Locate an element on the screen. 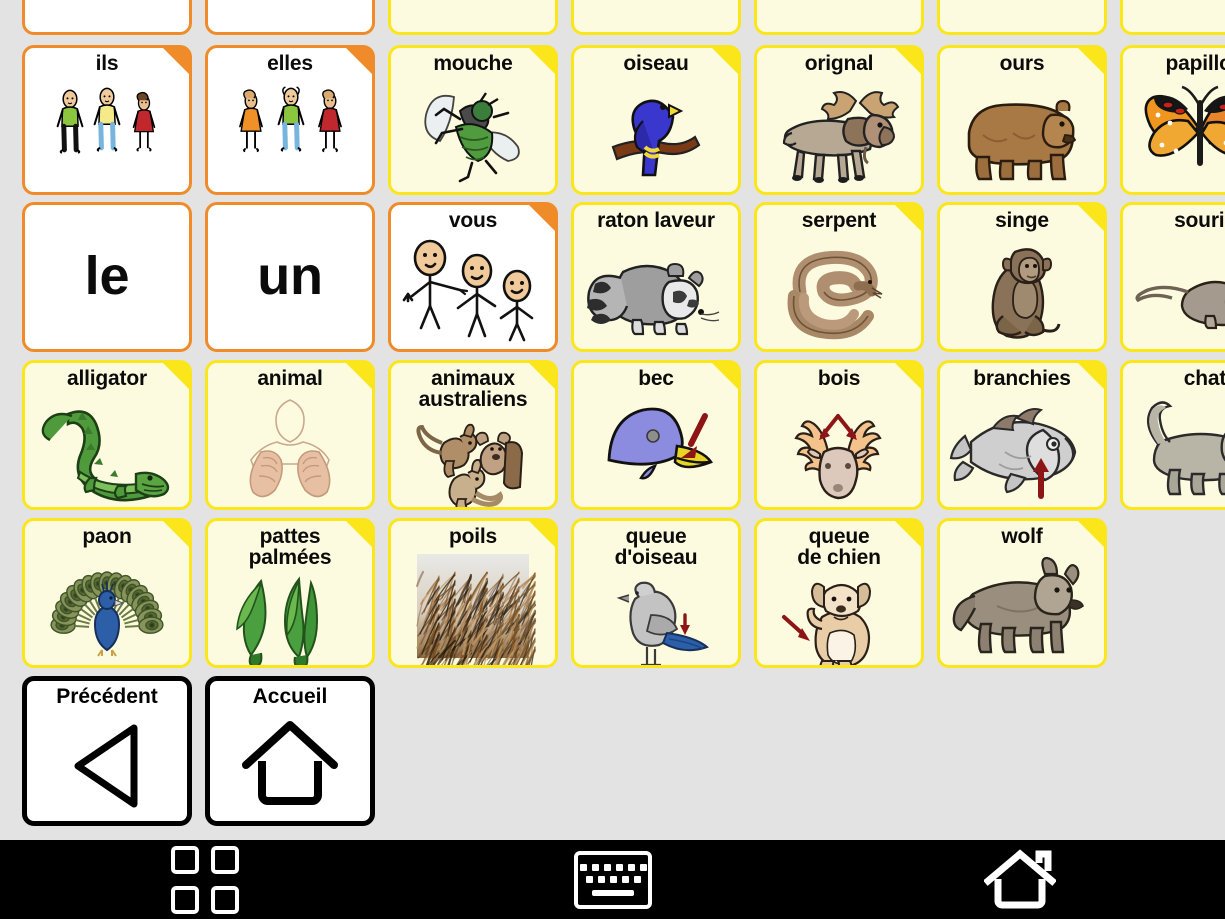 This screenshot has height=919, width=1225. house-outline-icon is located at coordinates (290, 765).